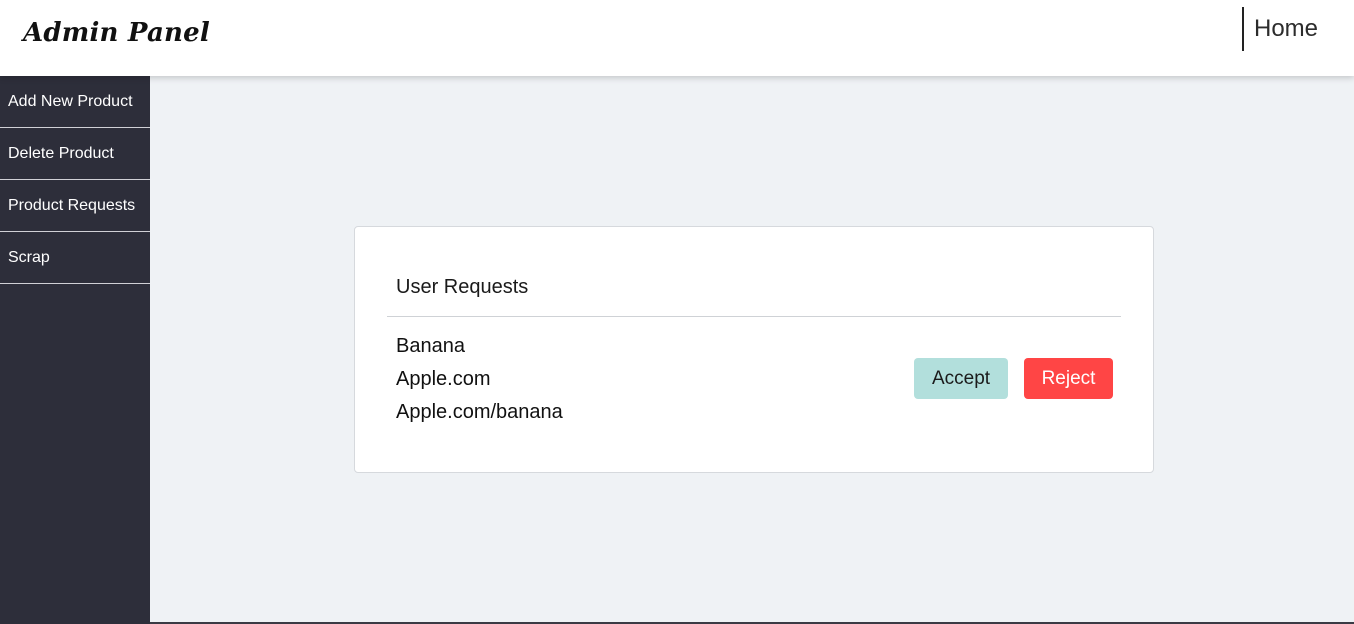  Describe the element at coordinates (75, 206) in the screenshot. I see `sidebar-item-product-requests: Product Requests` at that location.